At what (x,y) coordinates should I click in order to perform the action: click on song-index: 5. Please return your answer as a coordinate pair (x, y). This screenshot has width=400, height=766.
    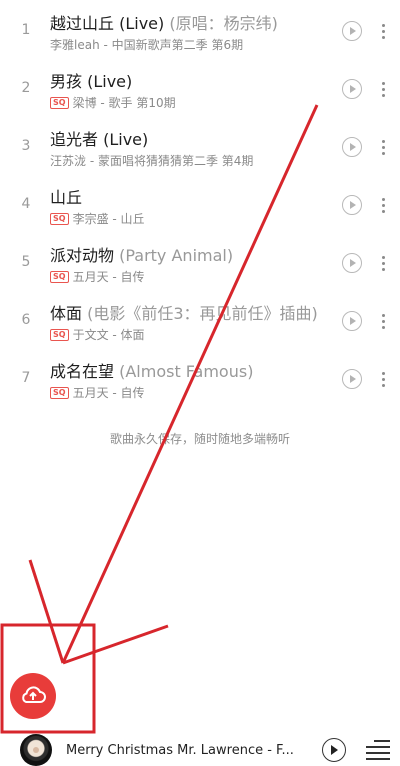
    Looking at the image, I should click on (26, 262).